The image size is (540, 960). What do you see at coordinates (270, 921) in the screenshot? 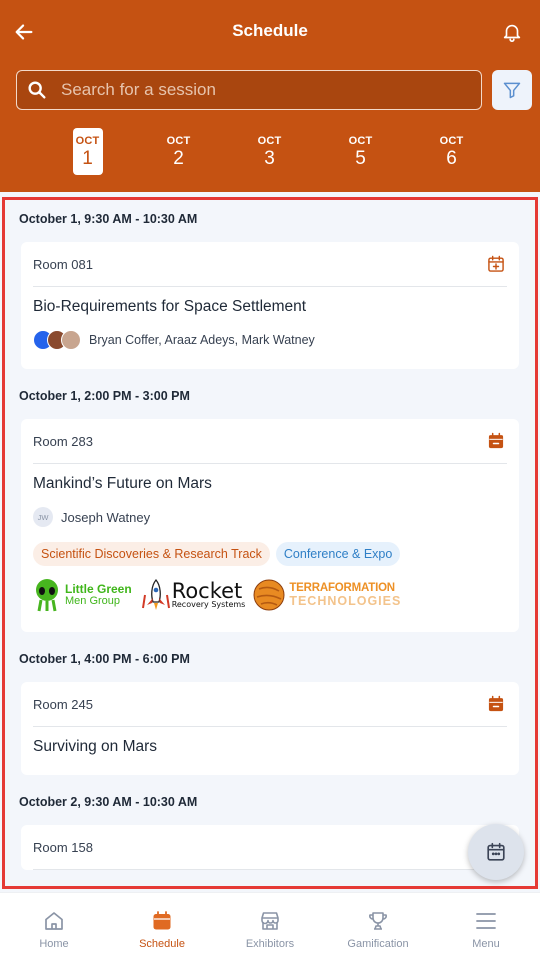
I see `store-icon` at bounding box center [270, 921].